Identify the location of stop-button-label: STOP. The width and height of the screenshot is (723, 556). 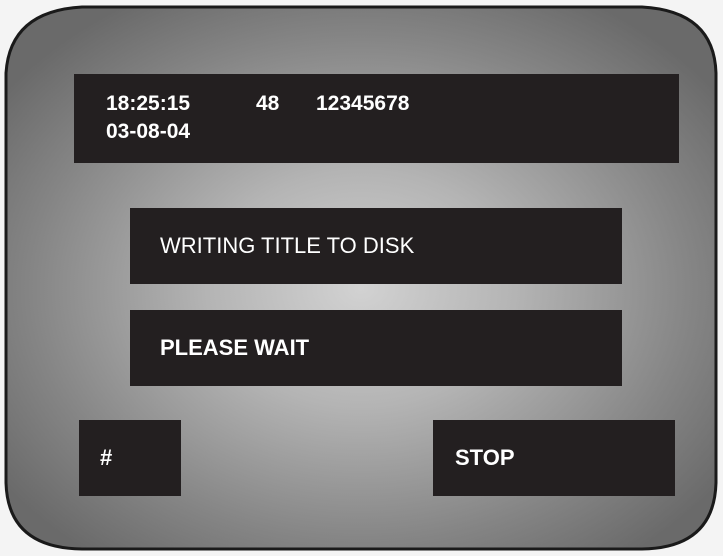
(485, 457).